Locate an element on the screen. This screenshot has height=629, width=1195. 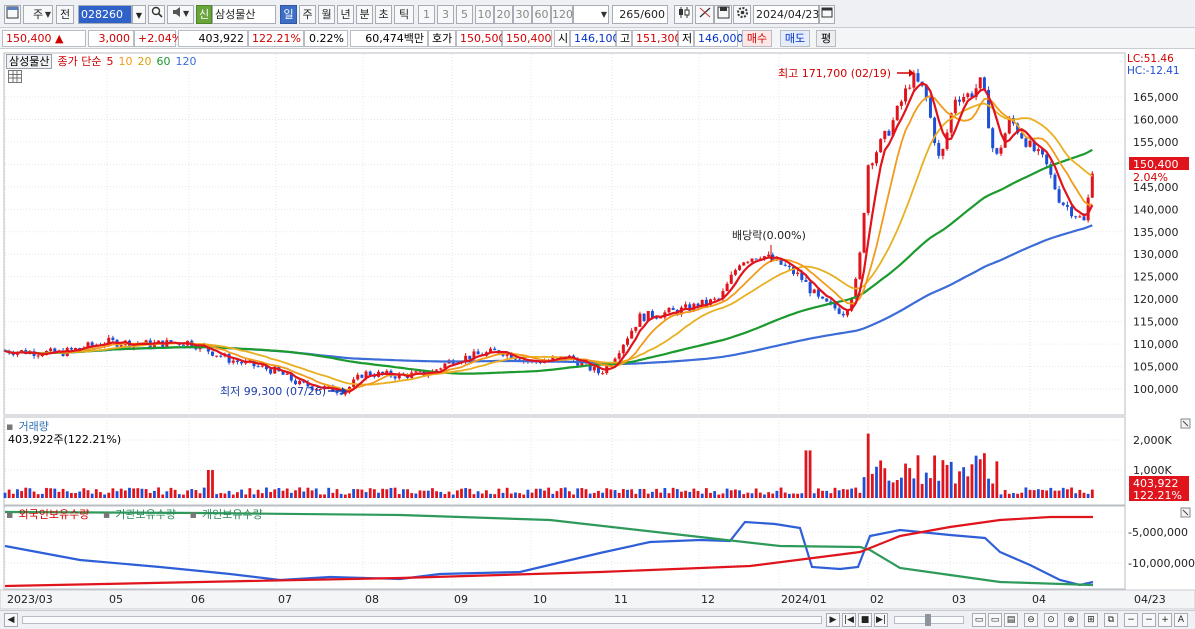
minute-option-30: 30 is located at coordinates (522, 14).